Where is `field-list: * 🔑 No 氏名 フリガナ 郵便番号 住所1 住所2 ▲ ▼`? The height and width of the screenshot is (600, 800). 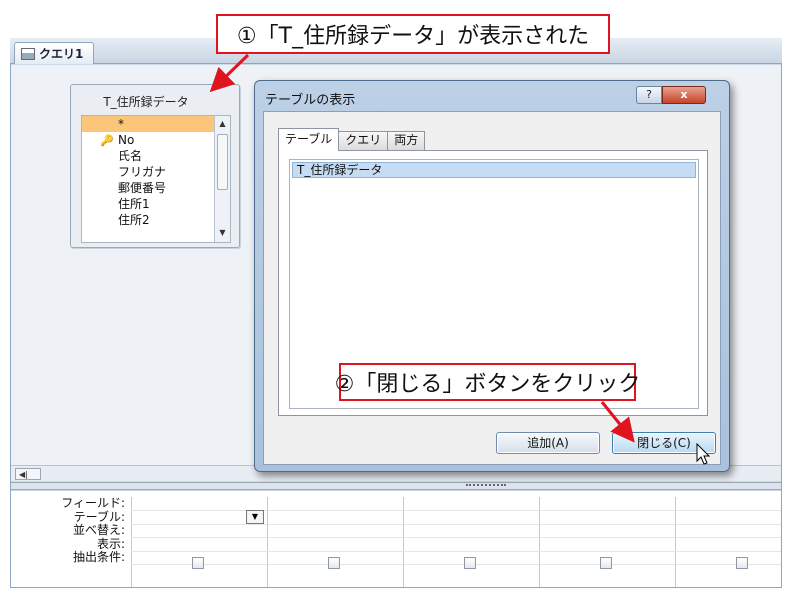
field-list: * 🔑 No 氏名 フリガナ 郵便番号 住所1 住所2 ▲ ▼ is located at coordinates (156, 179).